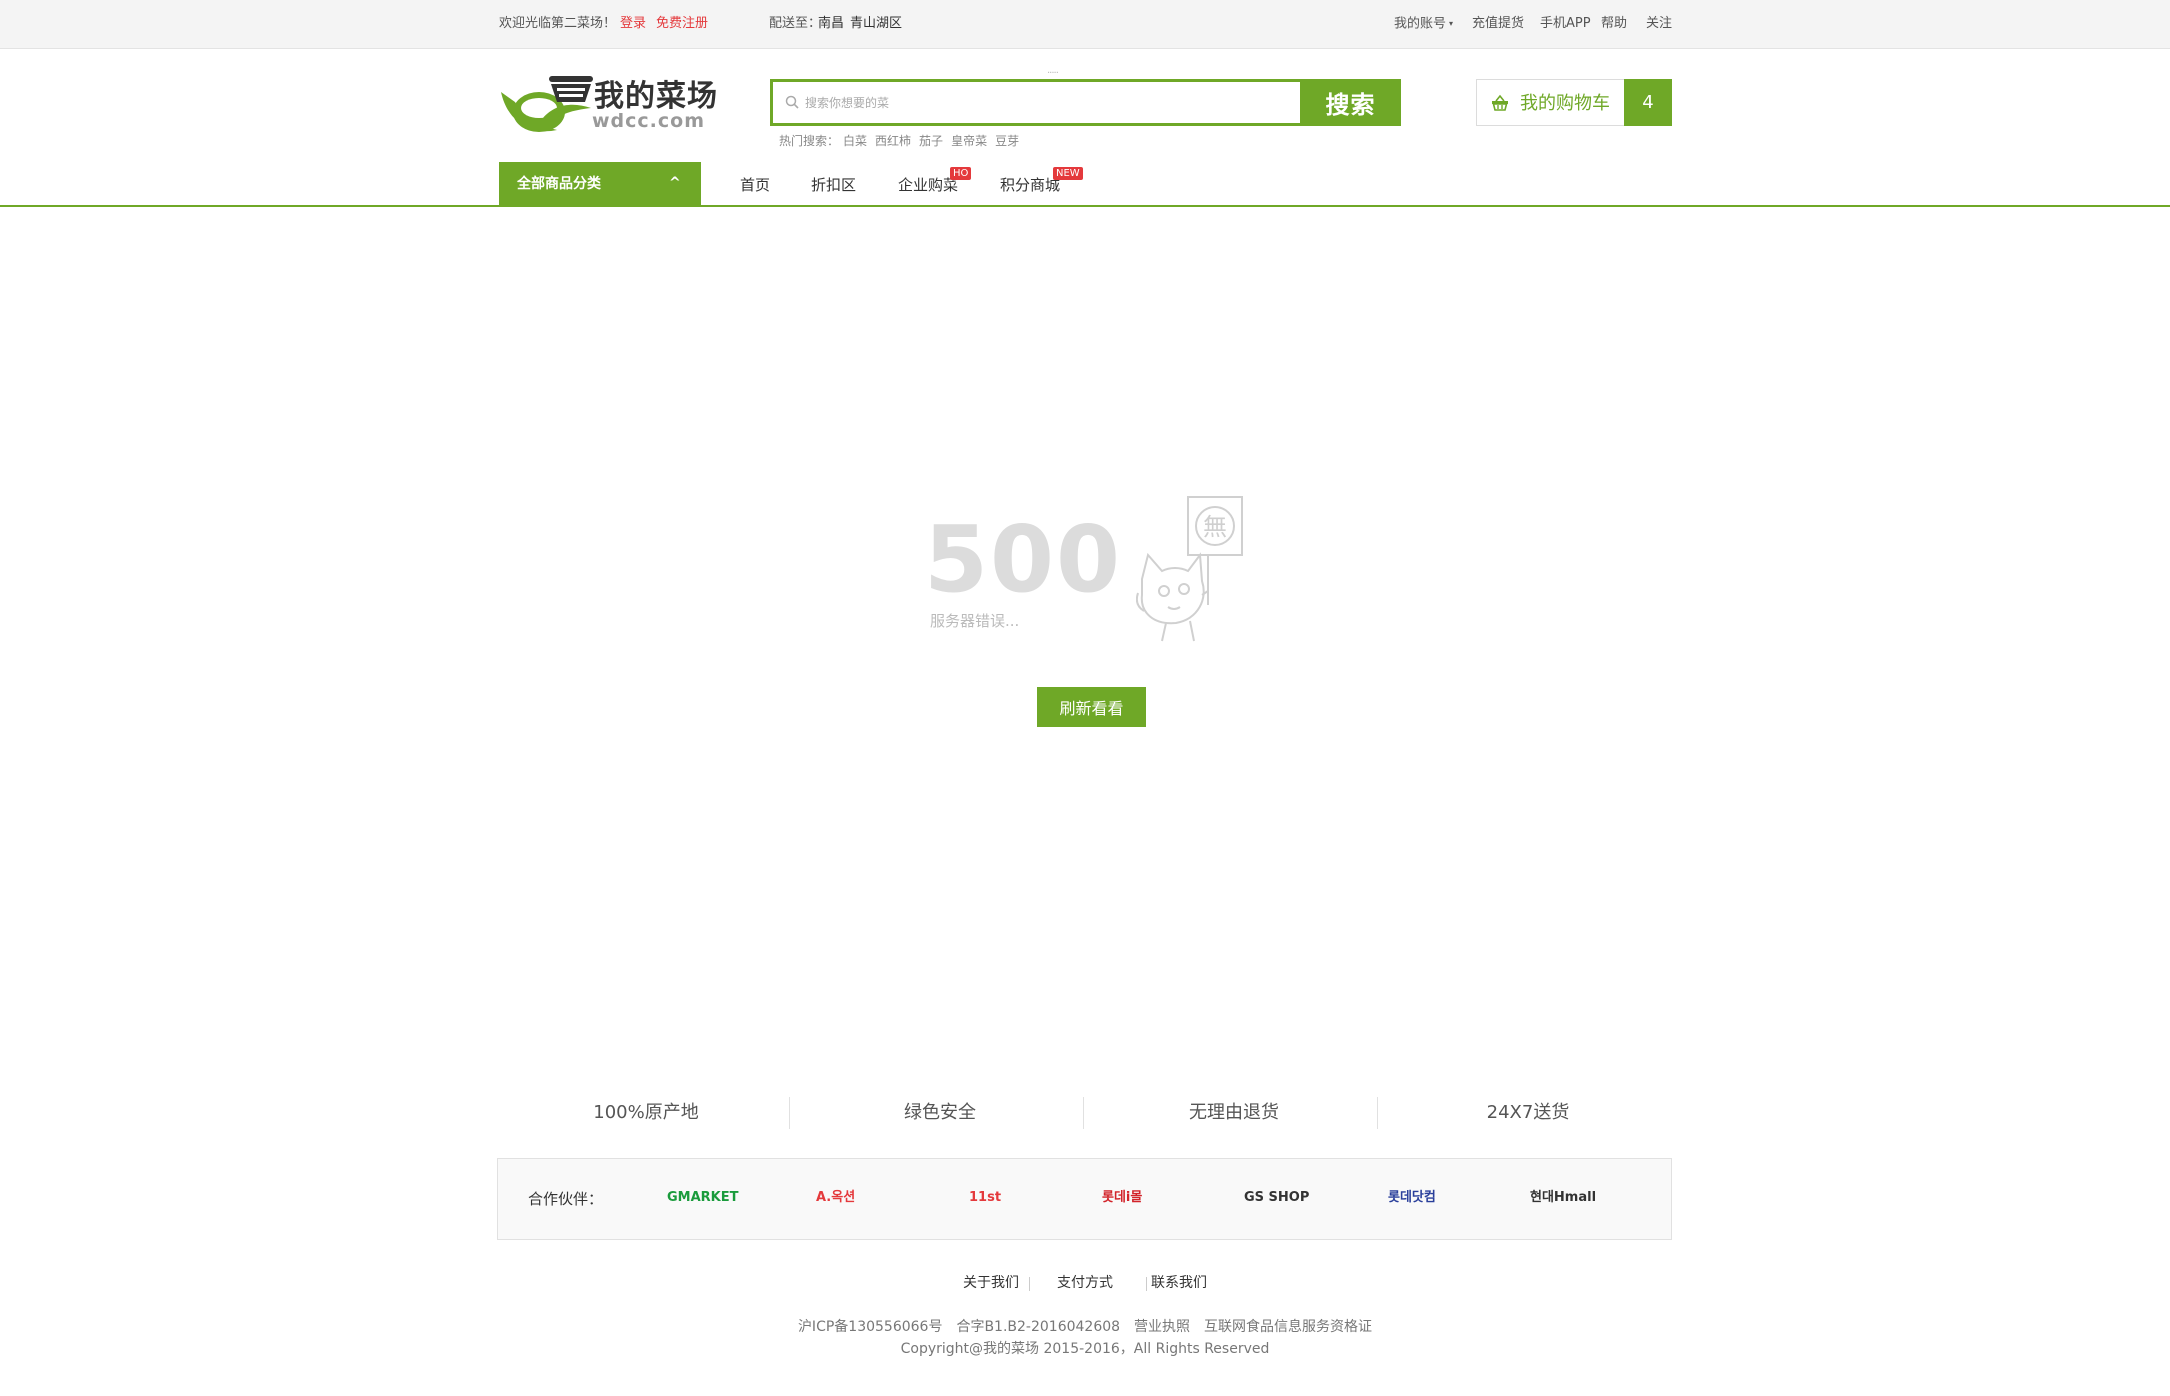 Image resolution: width=2170 pixels, height=1396 pixels. I want to click on recharge-link: 充值提货, so click(1498, 24).